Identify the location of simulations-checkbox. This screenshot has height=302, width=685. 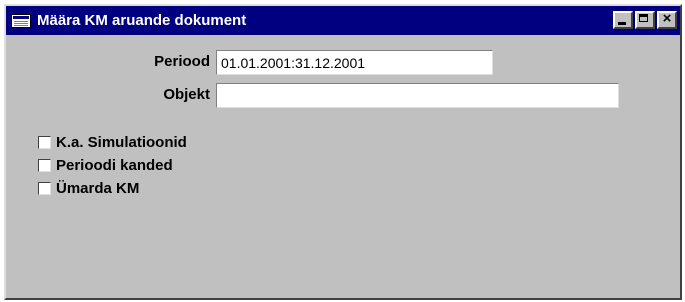
(44, 142).